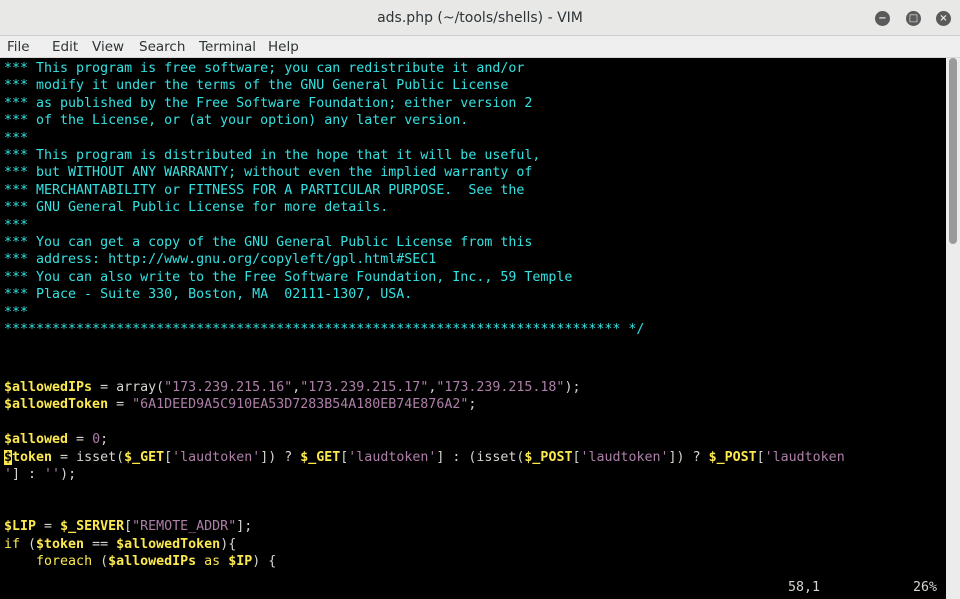  I want to click on menu-view: View, so click(108, 47).